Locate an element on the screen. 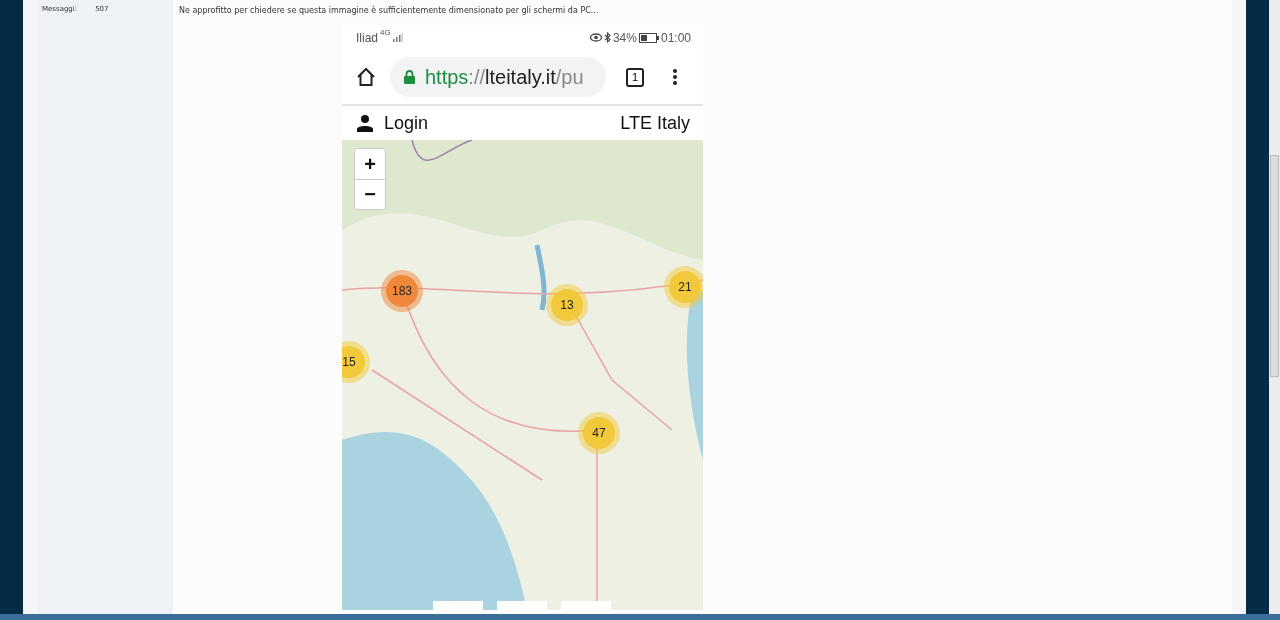  carrier-name: Iliad is located at coordinates (367, 37).